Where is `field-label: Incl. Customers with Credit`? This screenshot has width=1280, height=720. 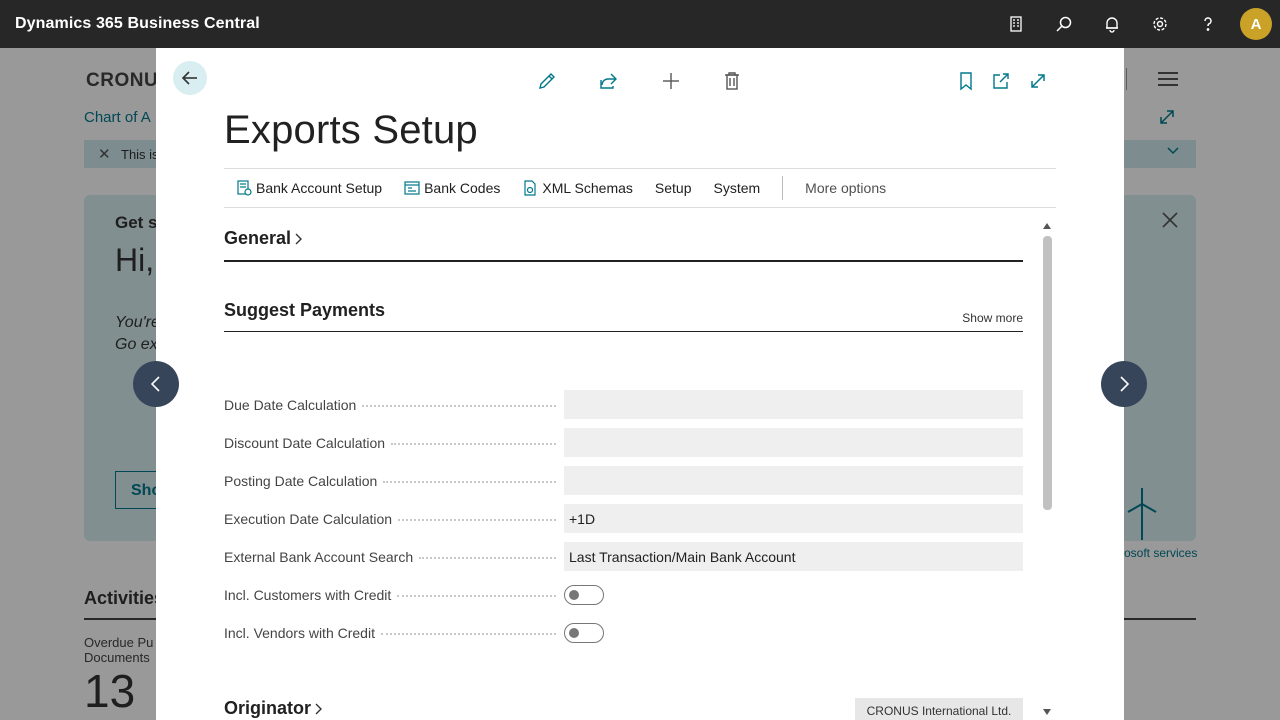
field-label: Incl. Customers with Credit is located at coordinates (311, 595).